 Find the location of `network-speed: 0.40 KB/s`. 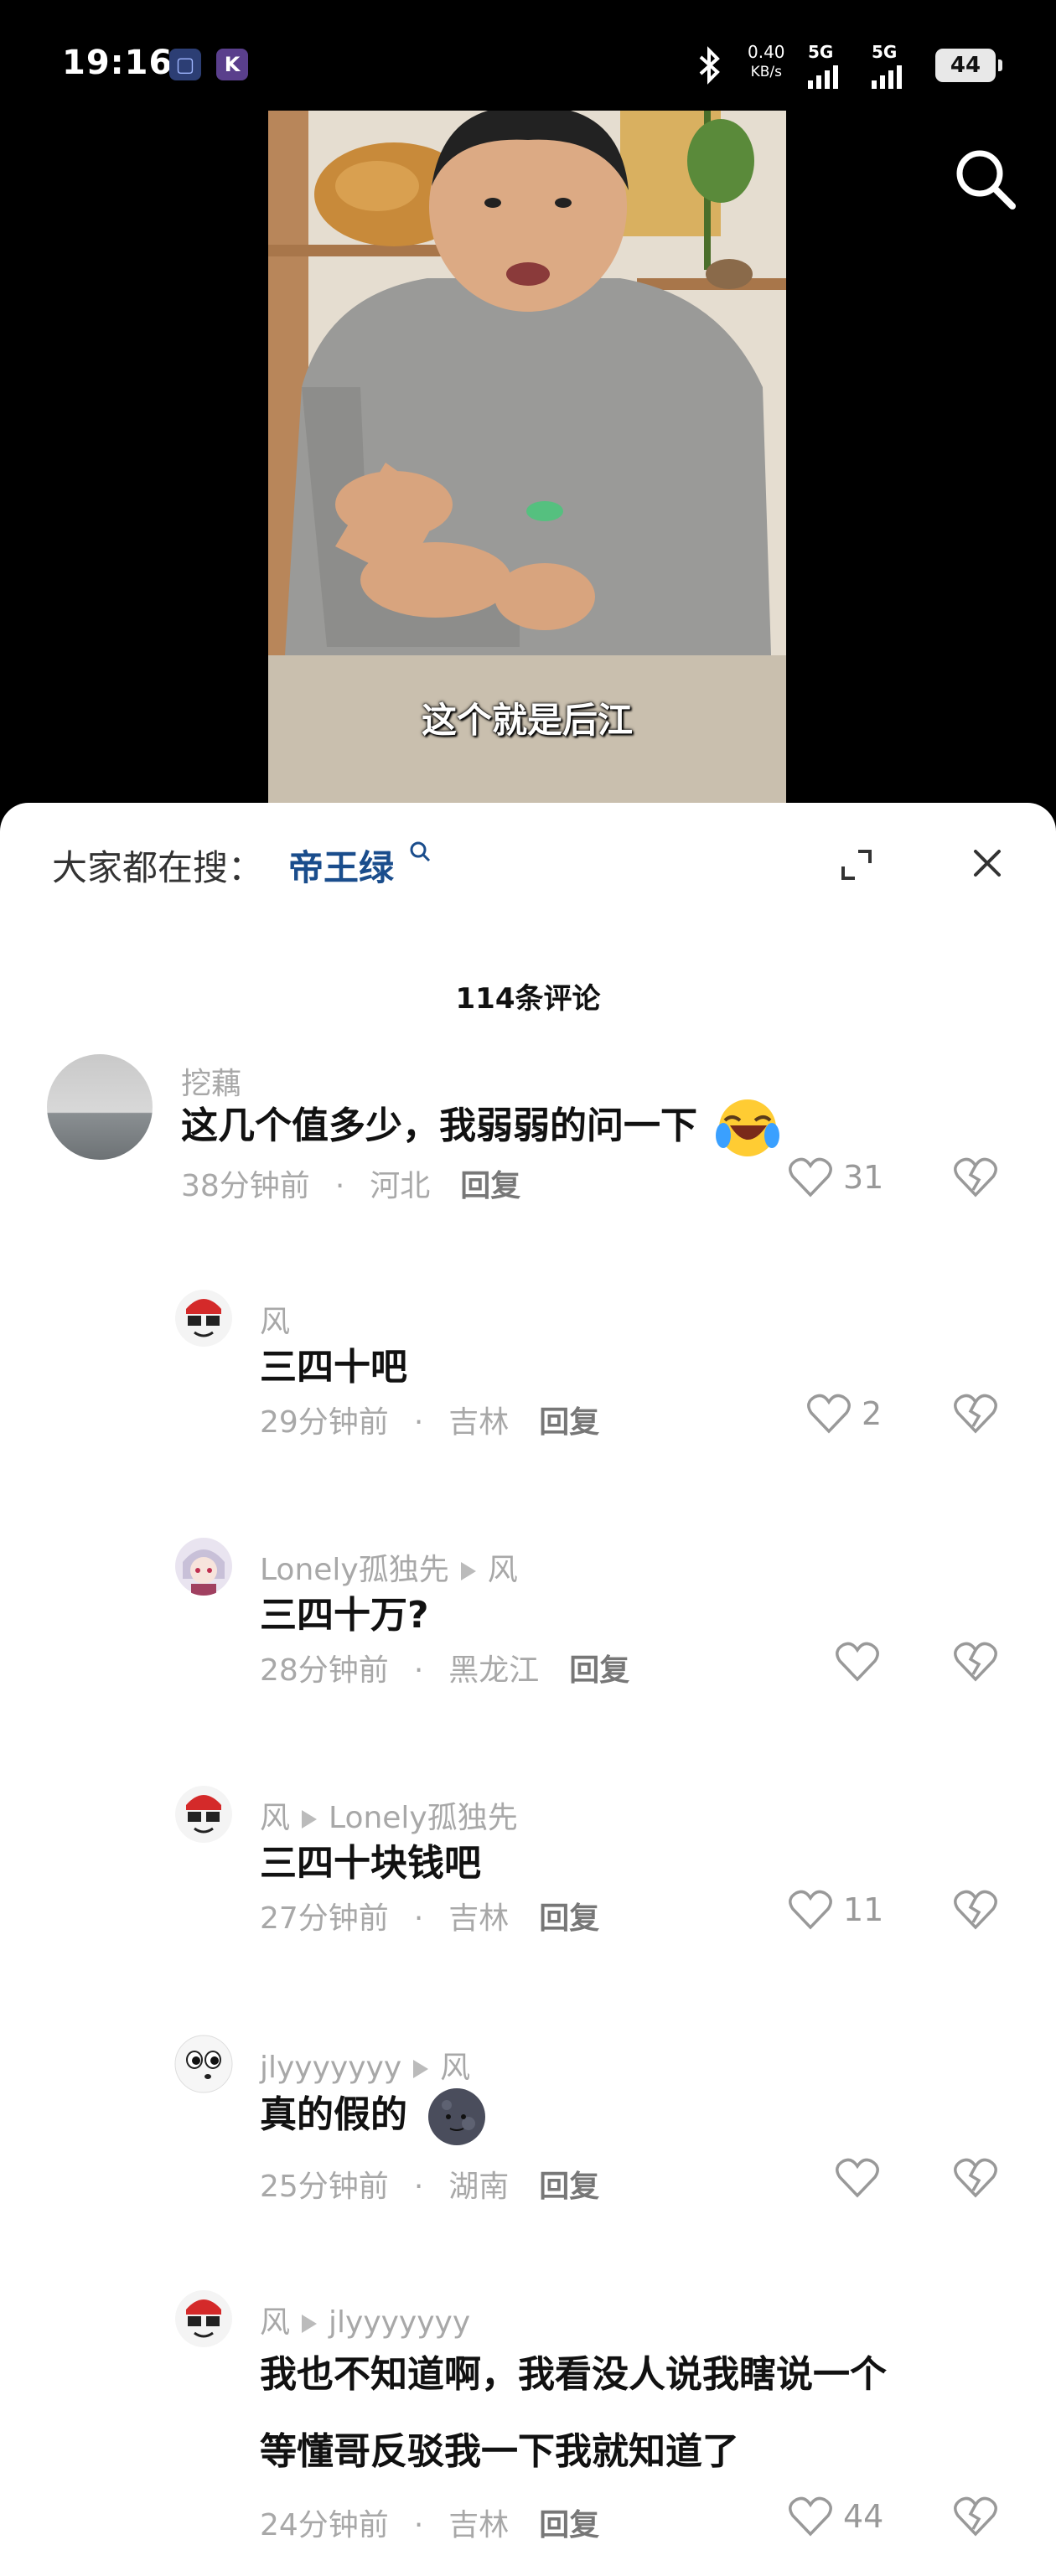

network-speed: 0.40 KB/s is located at coordinates (766, 62).